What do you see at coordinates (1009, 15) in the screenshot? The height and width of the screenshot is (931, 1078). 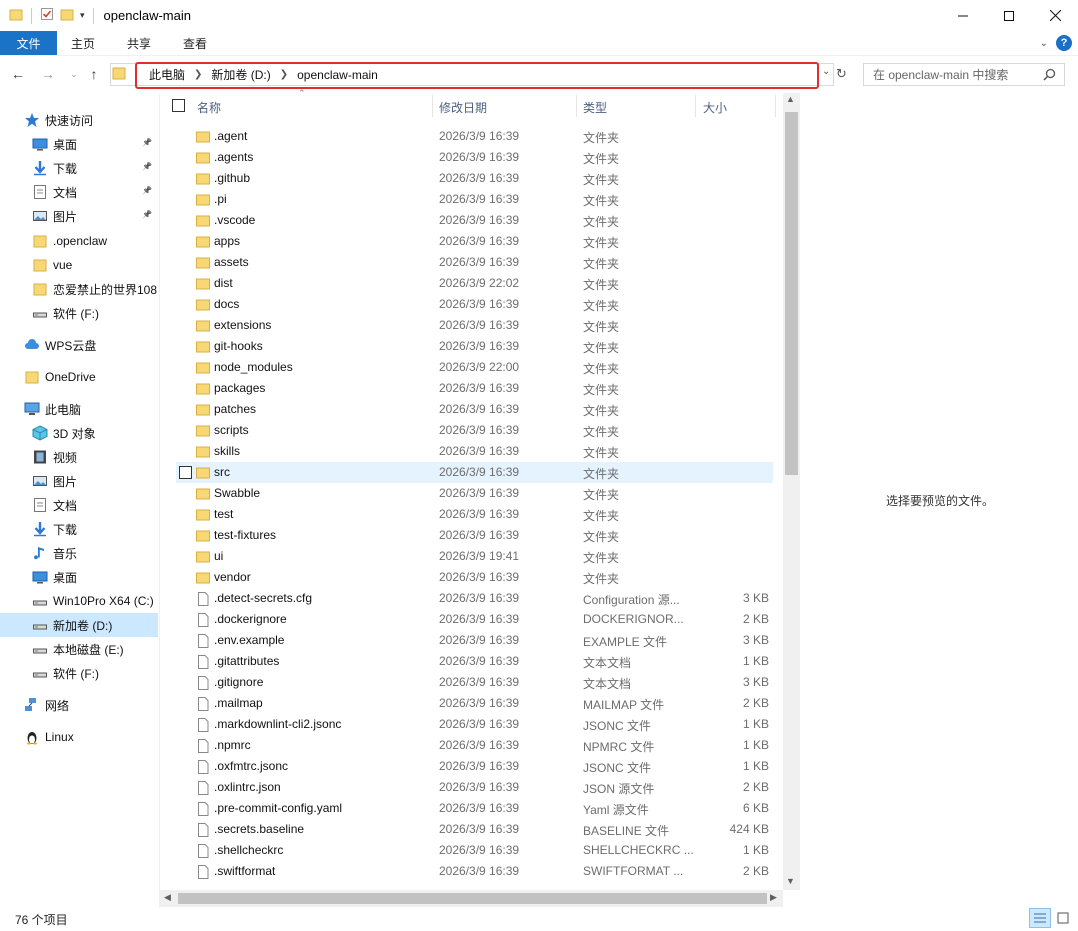 I see `maximize-button` at bounding box center [1009, 15].